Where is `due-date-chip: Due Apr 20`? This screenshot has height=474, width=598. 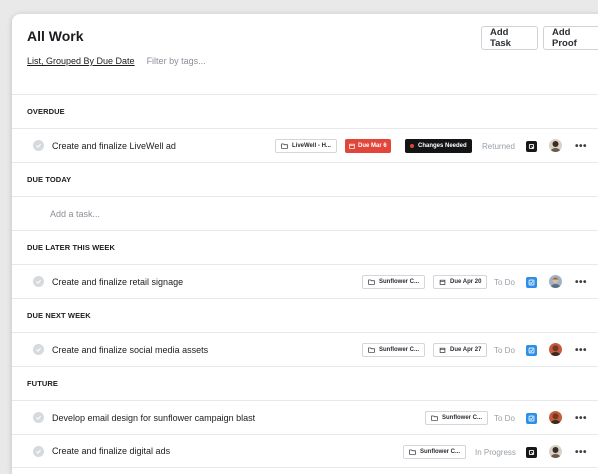
due-date-chip: Due Apr 20 is located at coordinates (460, 282).